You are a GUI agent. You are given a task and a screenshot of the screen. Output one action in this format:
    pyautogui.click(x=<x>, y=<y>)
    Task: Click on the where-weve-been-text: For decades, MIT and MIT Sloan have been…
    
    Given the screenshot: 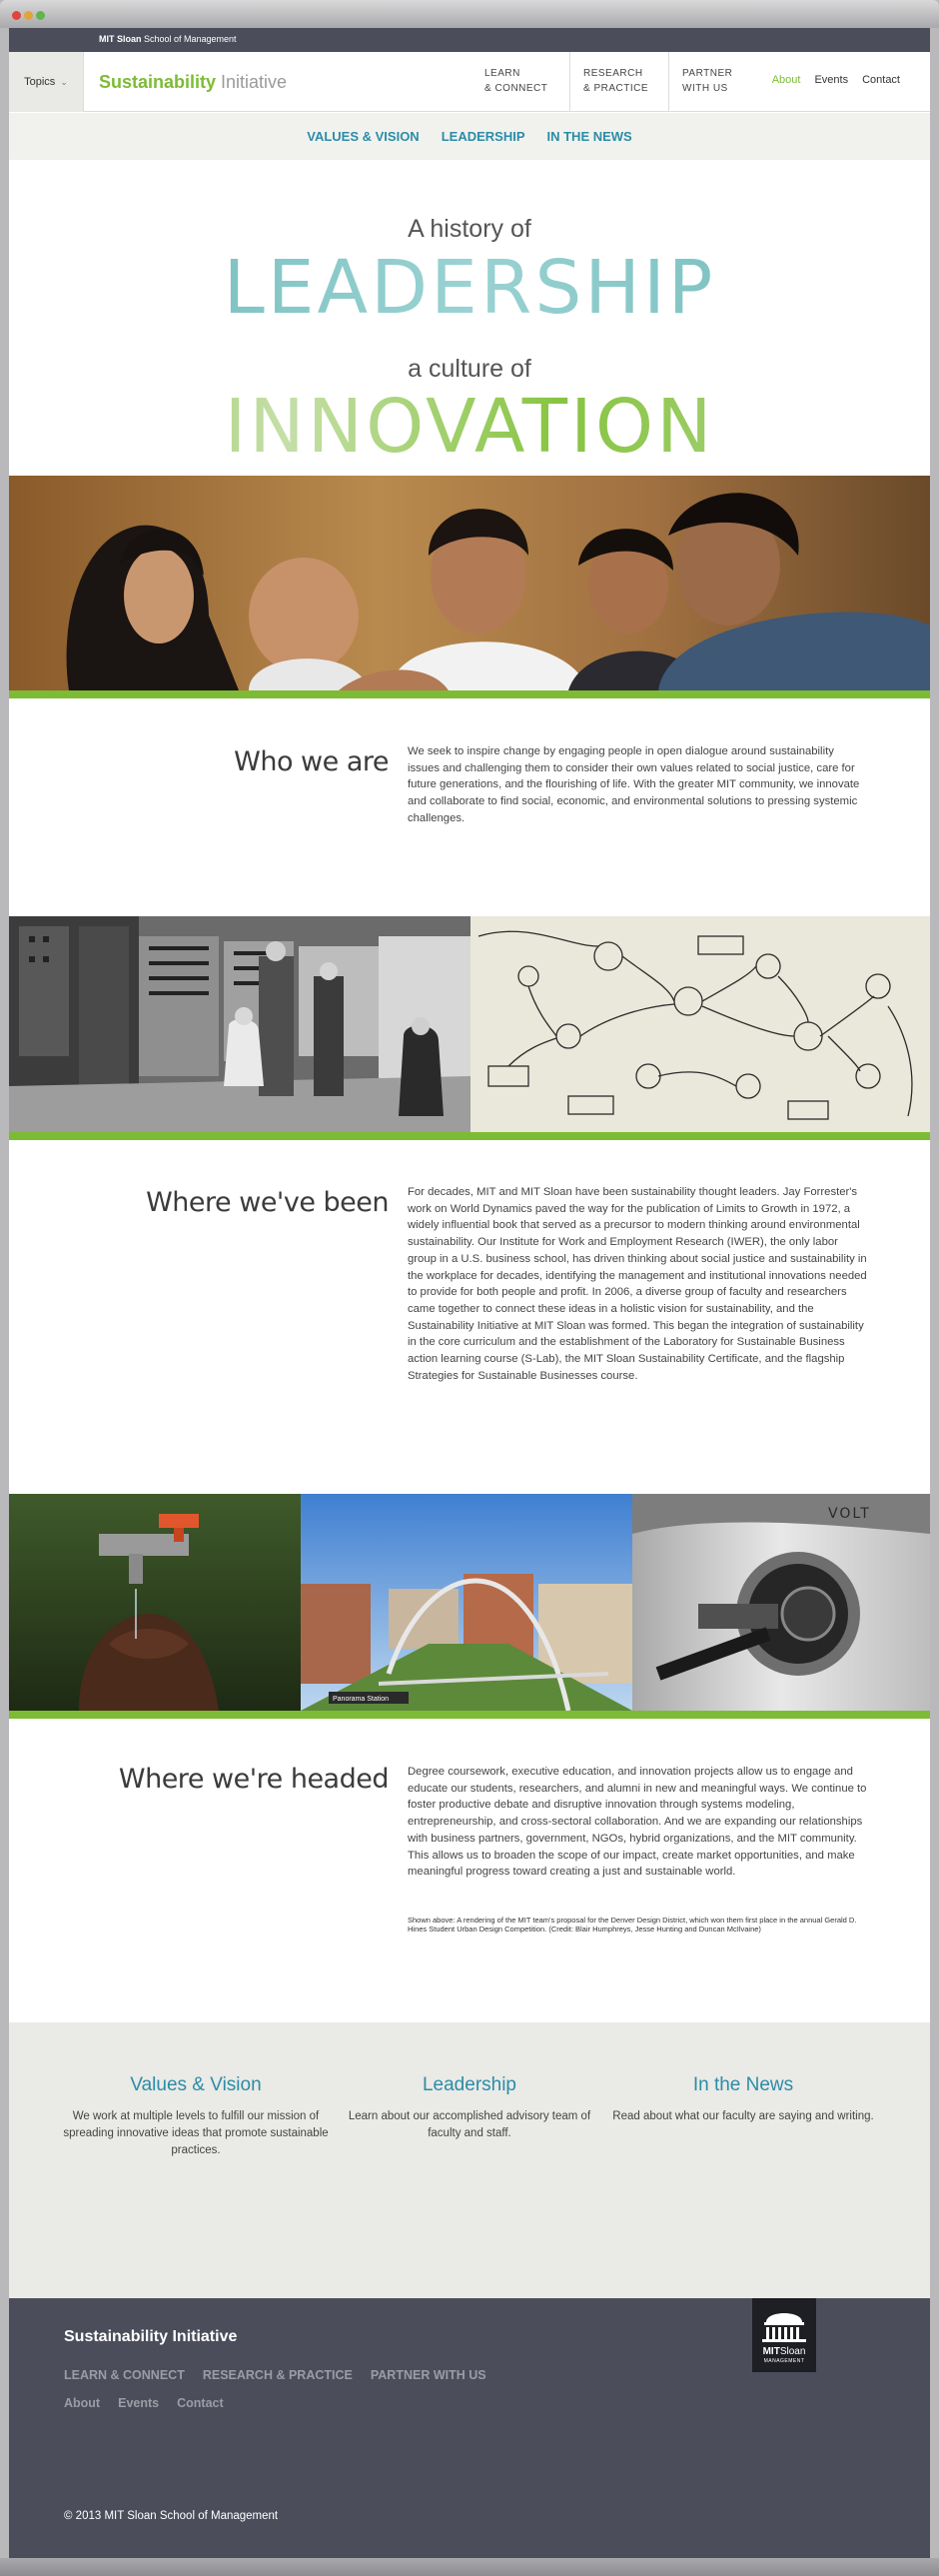 What is the action you would take?
    pyautogui.click(x=637, y=1284)
    